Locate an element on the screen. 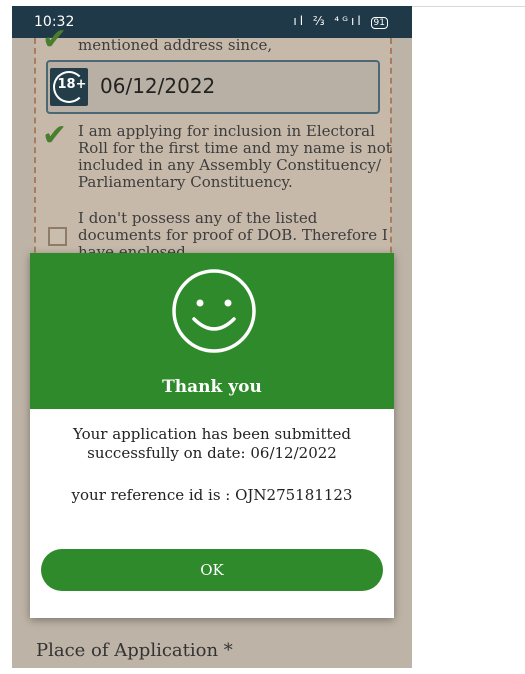 This screenshot has width=525, height=674. battery-icon: 91 is located at coordinates (379, 23).